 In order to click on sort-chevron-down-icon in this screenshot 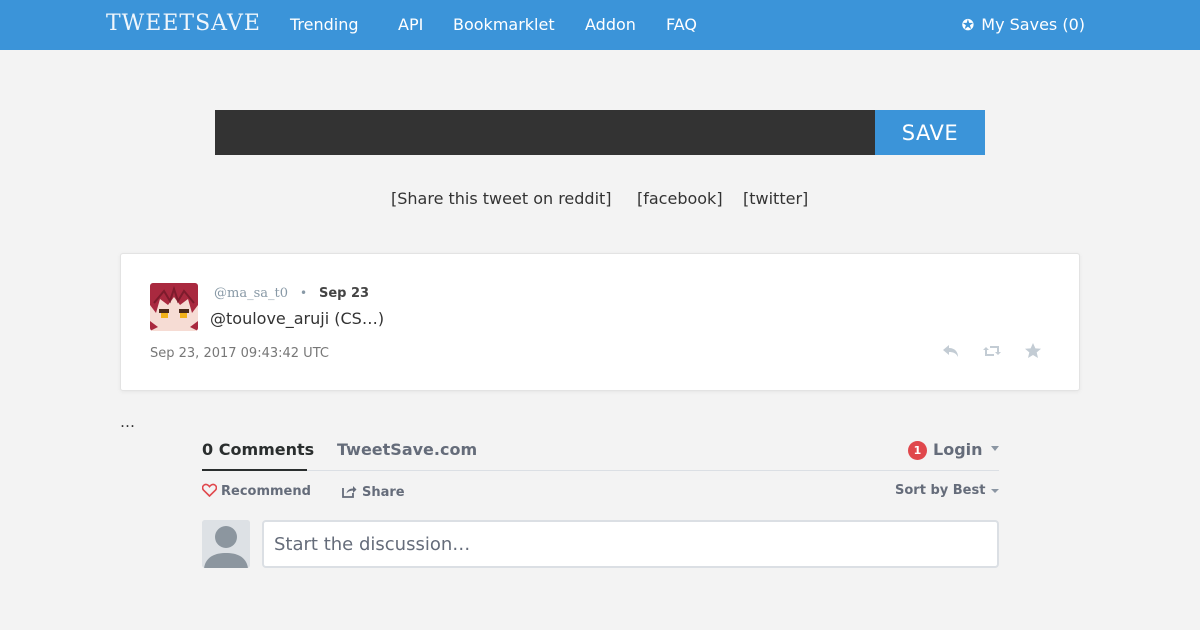, I will do `click(995, 491)`.